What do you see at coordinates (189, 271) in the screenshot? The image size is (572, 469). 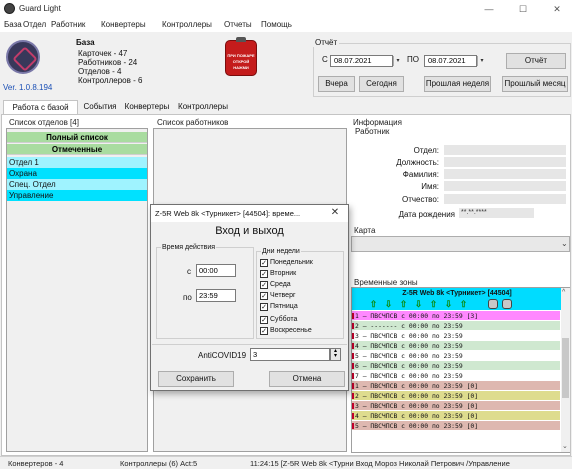 I see `time-from-label: с` at bounding box center [189, 271].